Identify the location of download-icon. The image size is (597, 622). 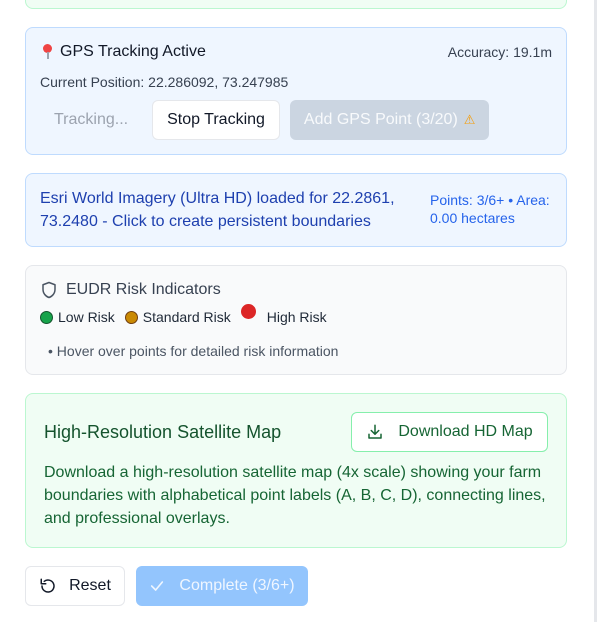
(375, 431).